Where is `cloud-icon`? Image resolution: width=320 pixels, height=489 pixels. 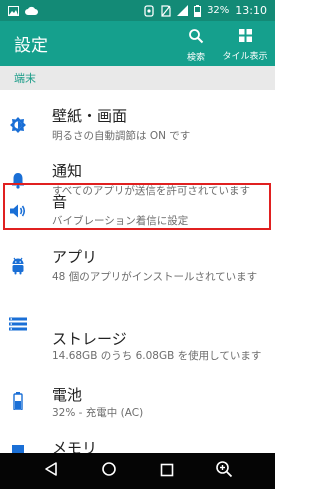 cloud-icon is located at coordinates (31, 10).